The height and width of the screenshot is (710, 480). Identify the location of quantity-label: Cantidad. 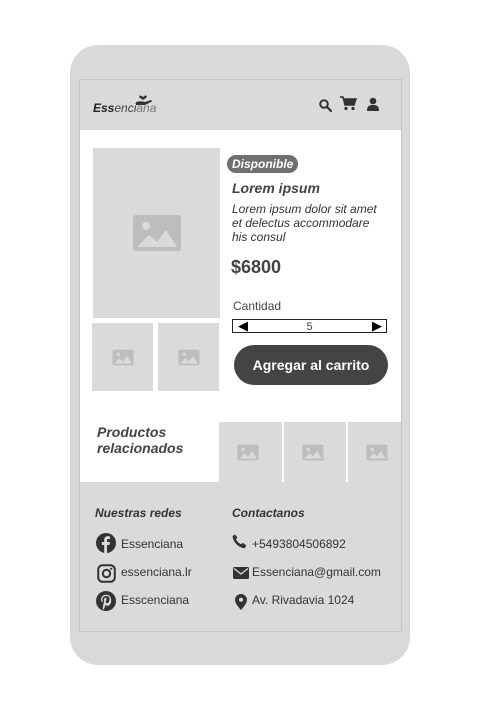
(257, 306).